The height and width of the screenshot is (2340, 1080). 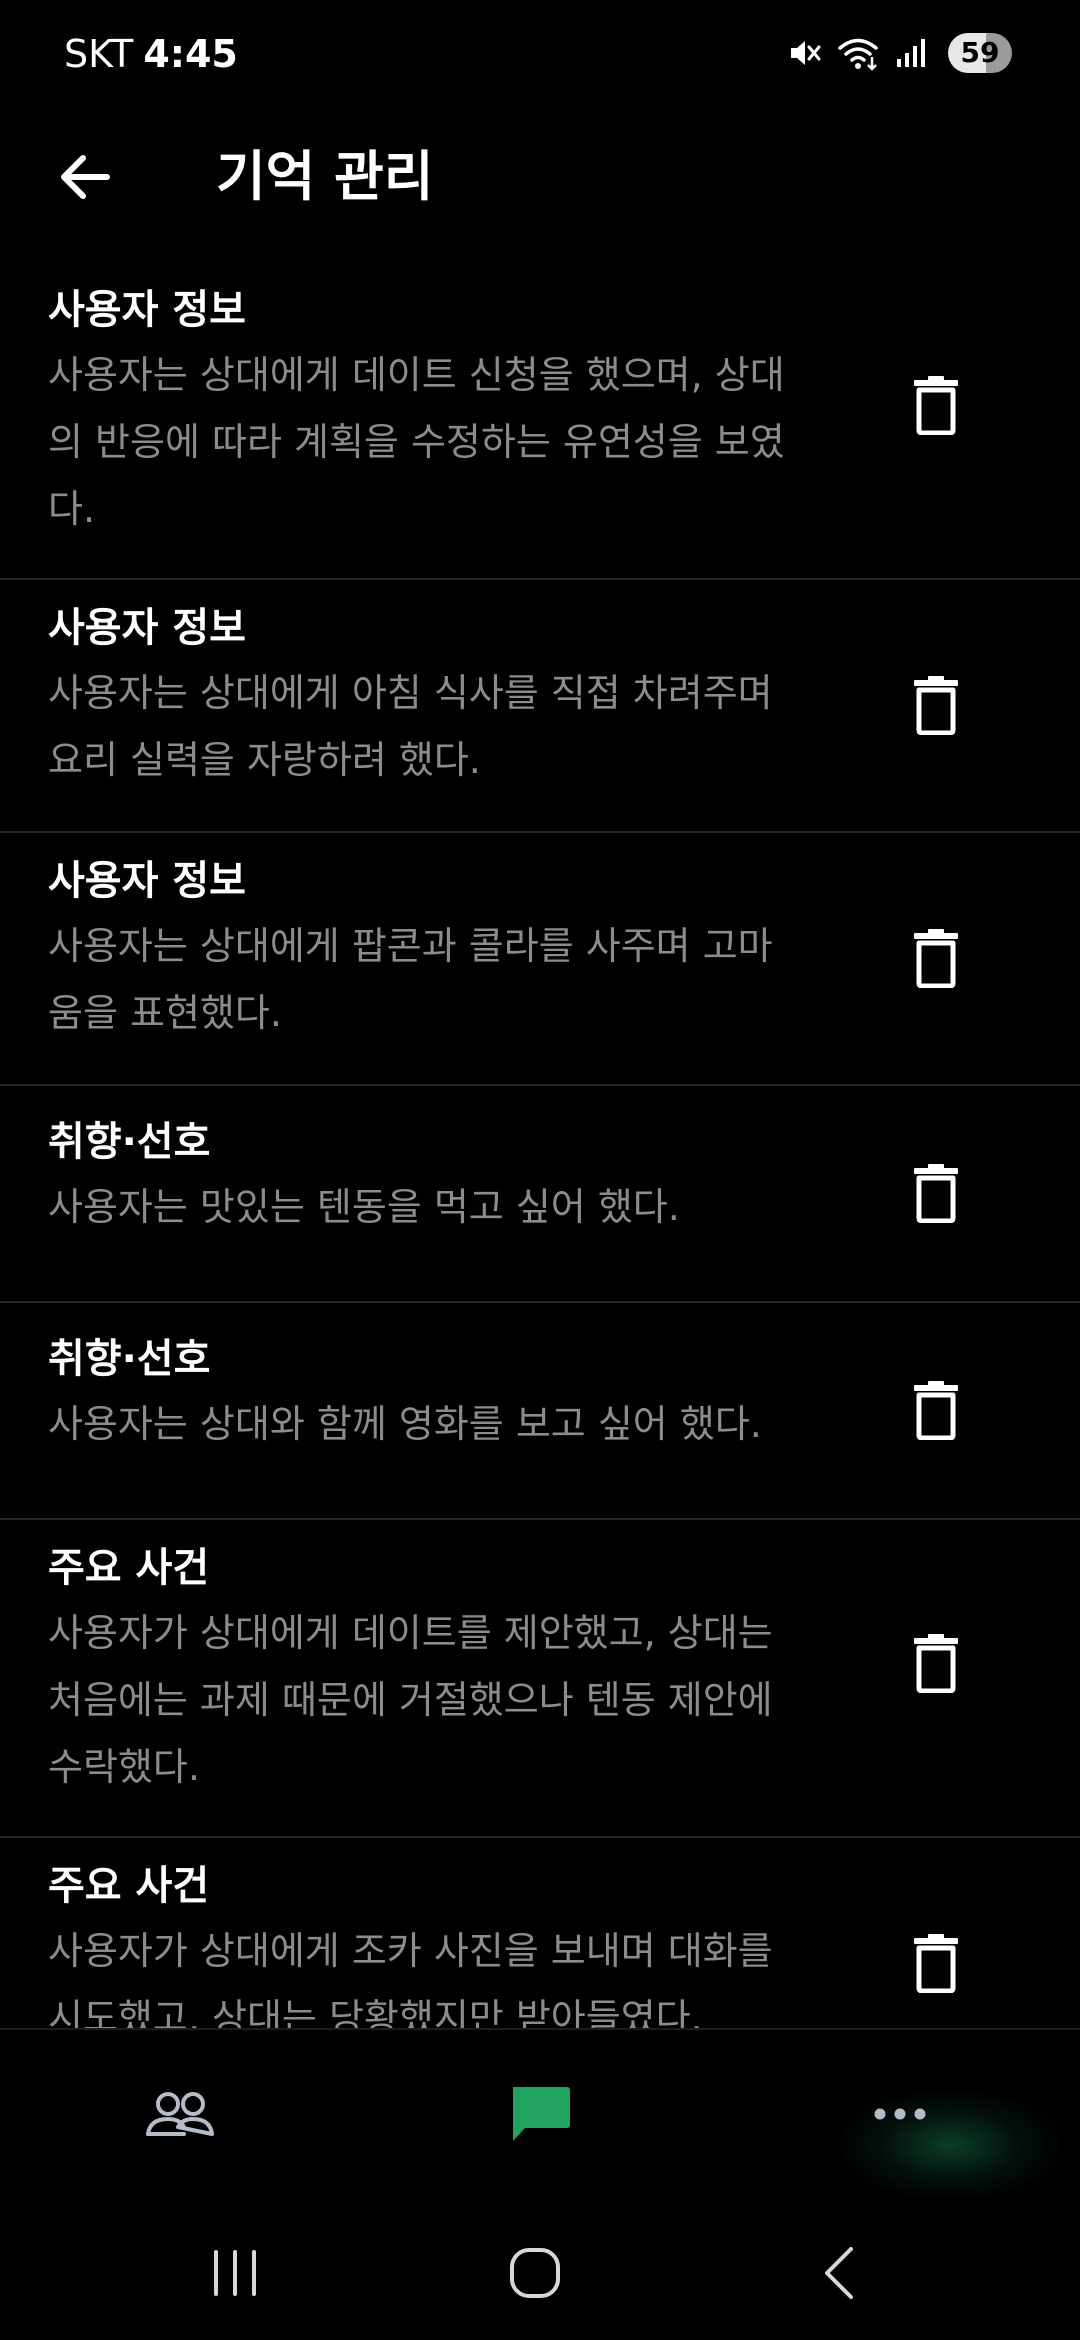 I want to click on memory-description-line: 사용자는 상대에게 팝콘과 콜라를 사주며 고마, so click(x=410, y=946).